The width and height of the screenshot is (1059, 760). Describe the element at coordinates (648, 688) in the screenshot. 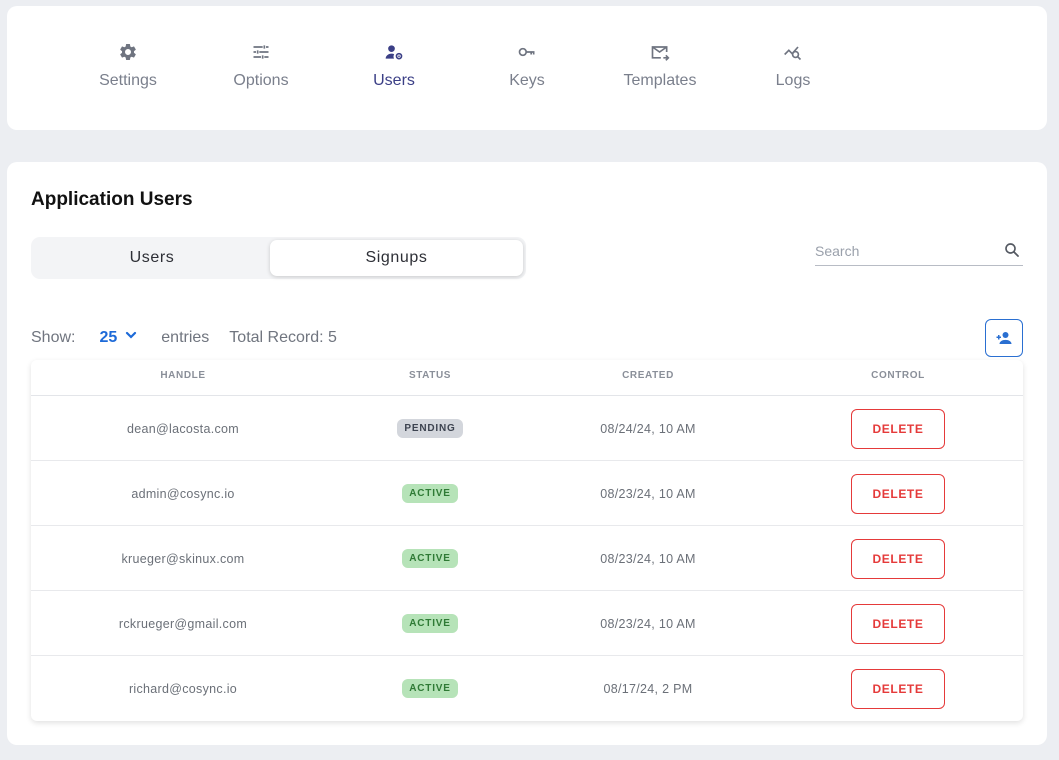

I see `created-date: 08/17/24, 2 PM` at that location.